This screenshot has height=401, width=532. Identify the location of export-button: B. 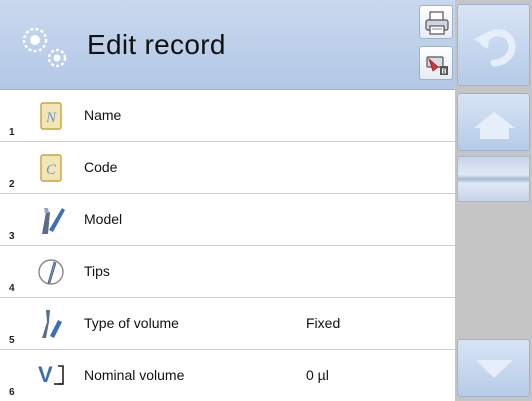
(436, 63).